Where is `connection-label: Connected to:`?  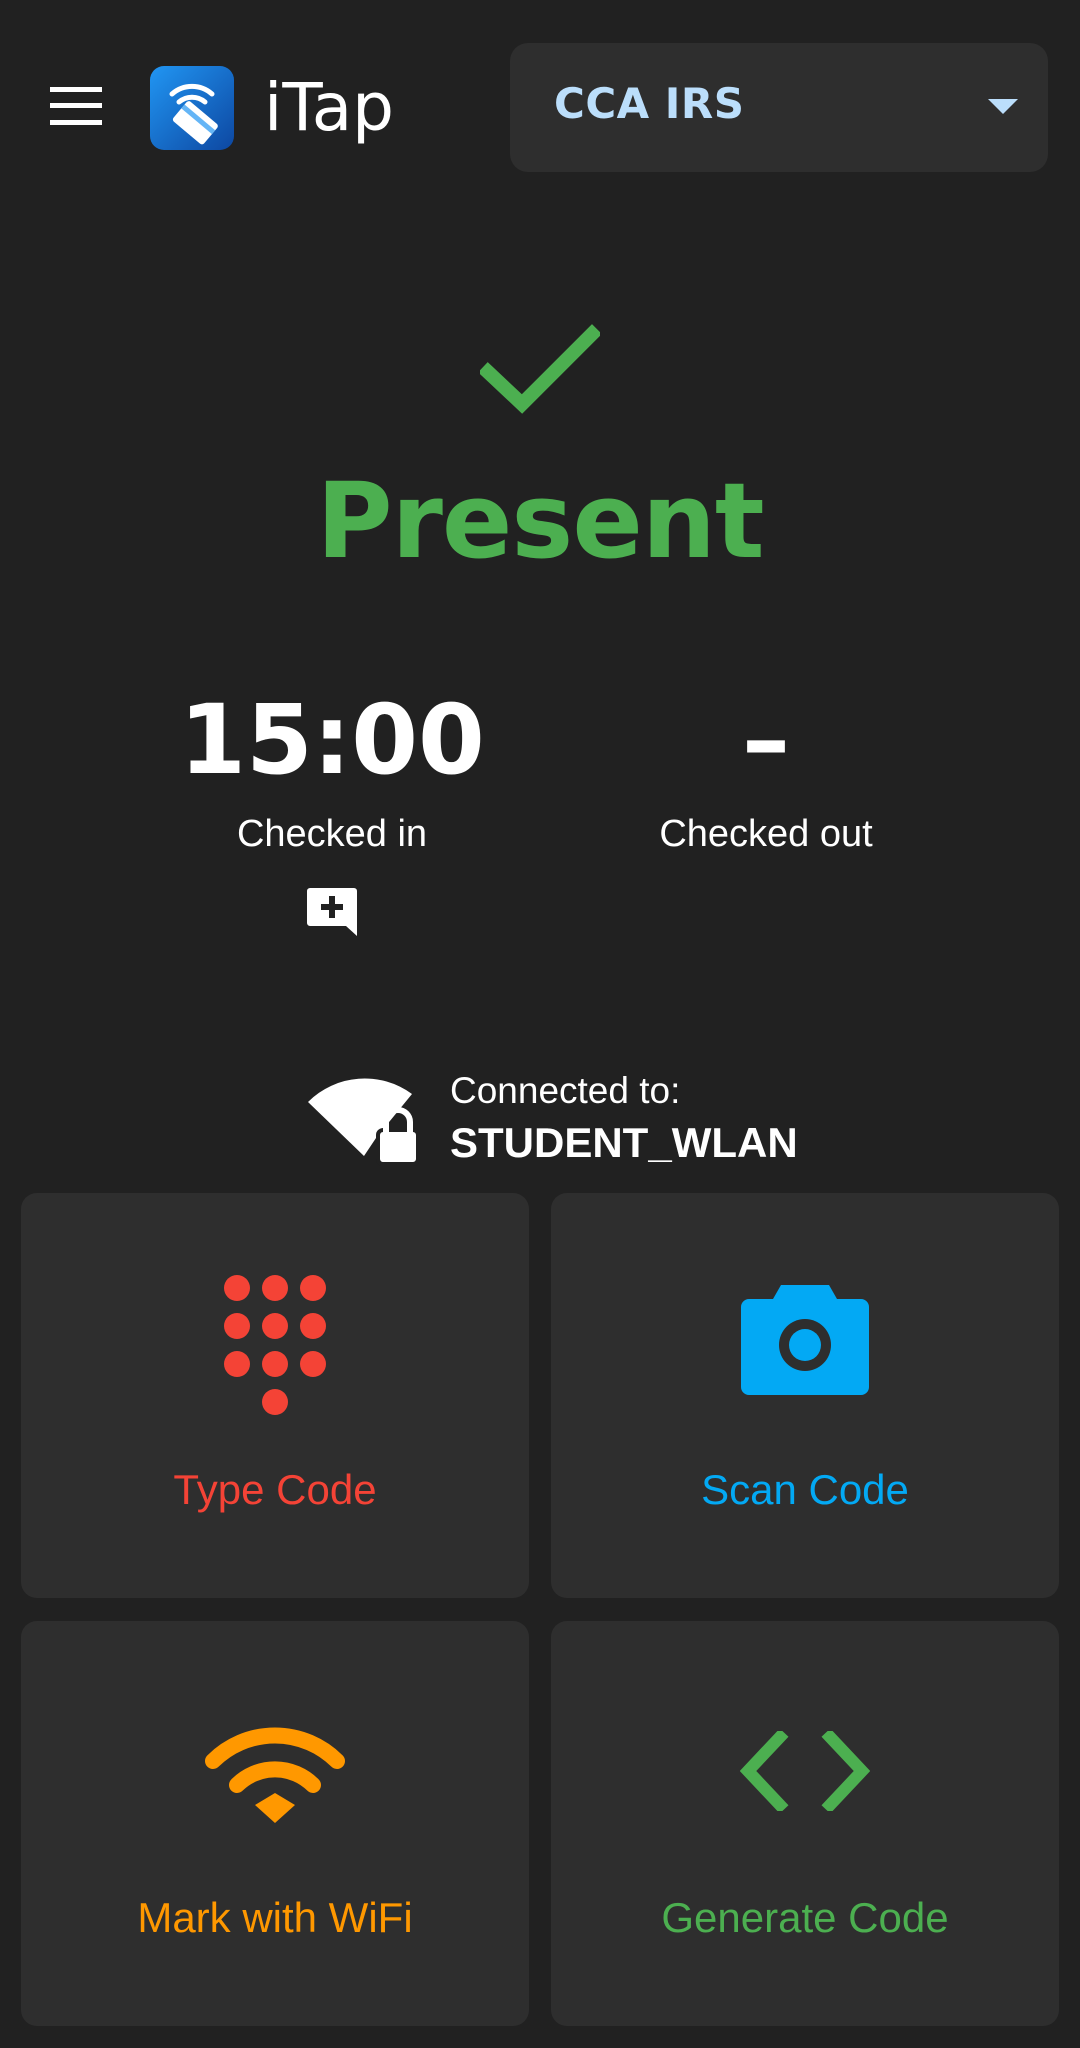 connection-label: Connected to: is located at coordinates (565, 1090).